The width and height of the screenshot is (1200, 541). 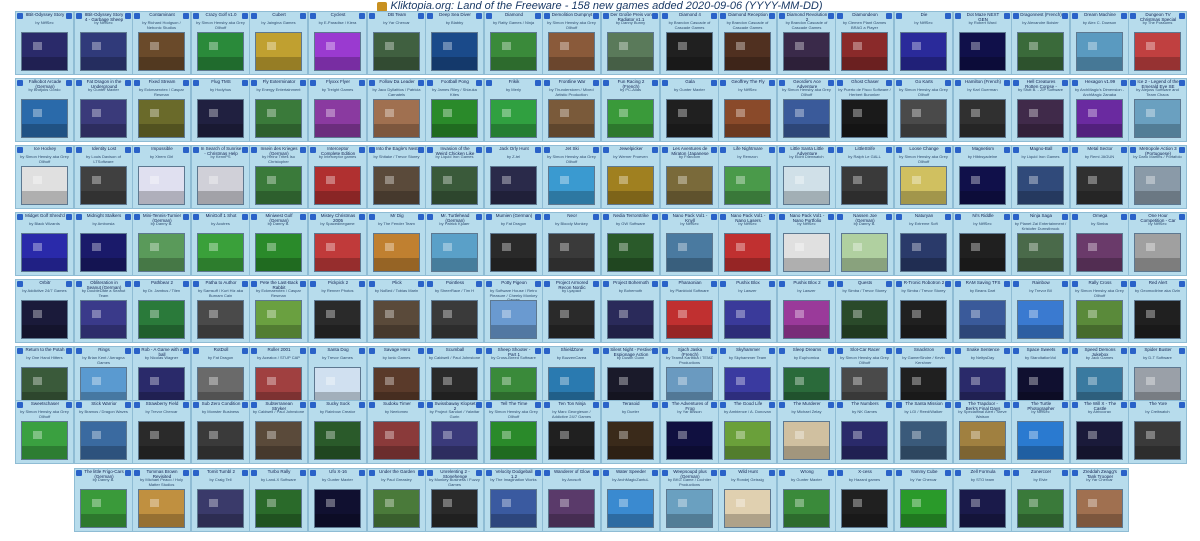 I want to click on game-card: Fun Racing 2 (French) by PC-Allas, so click(x=630, y=110).